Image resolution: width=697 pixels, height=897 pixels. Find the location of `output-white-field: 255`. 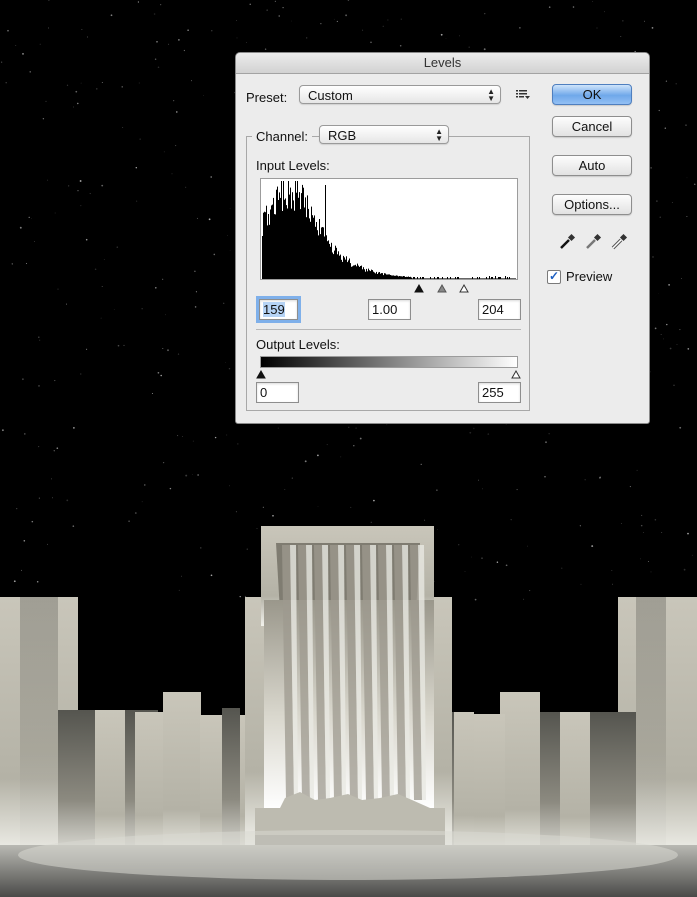

output-white-field: 255 is located at coordinates (499, 392).